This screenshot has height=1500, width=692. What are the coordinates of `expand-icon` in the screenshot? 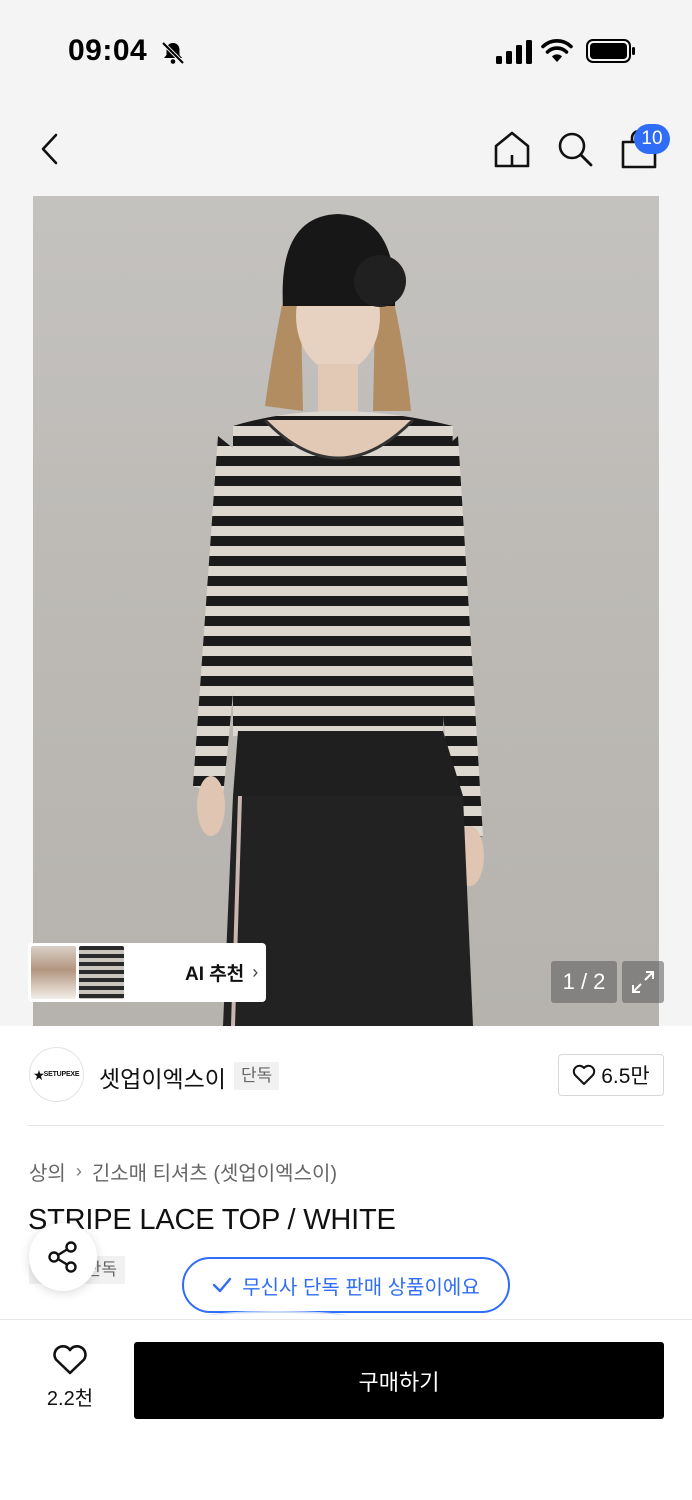 It's located at (643, 982).